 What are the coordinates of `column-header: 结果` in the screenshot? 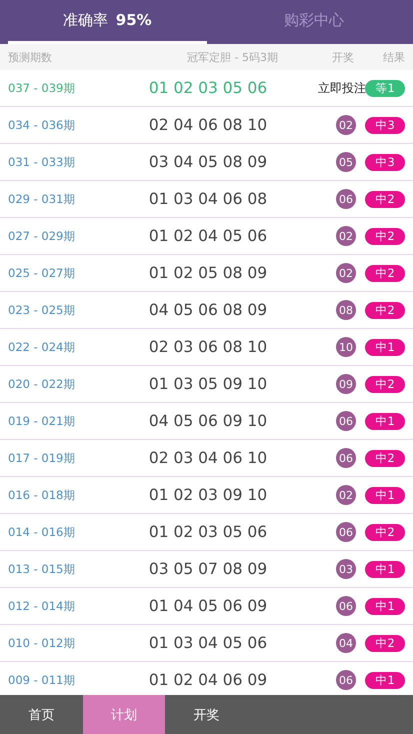 It's located at (394, 57).